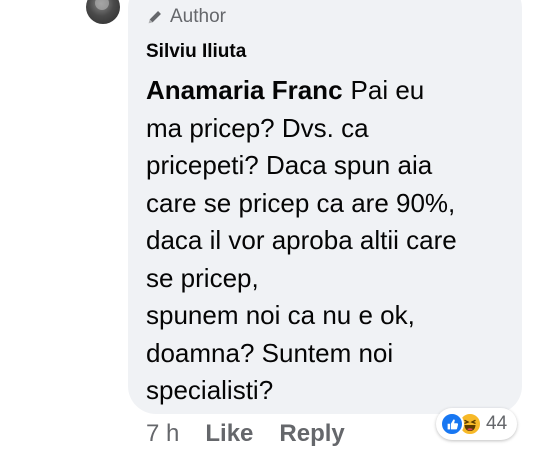 The image size is (540, 467). Describe the element at coordinates (452, 424) in the screenshot. I see `like-icon` at that location.